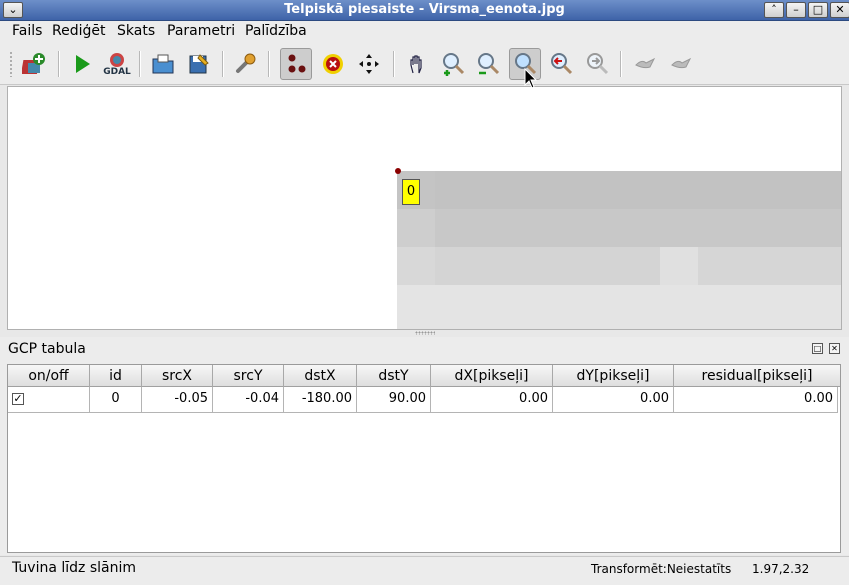 The height and width of the screenshot is (585, 849). I want to click on link-qgis-icon, so click(681, 63).